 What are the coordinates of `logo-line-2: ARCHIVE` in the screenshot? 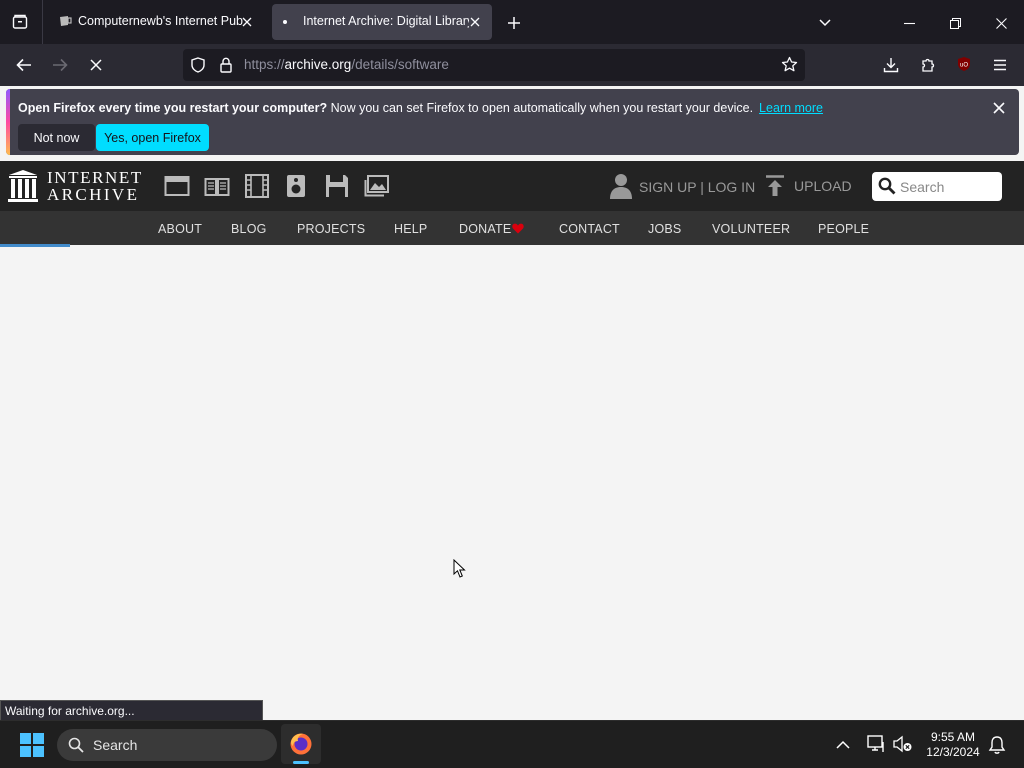 It's located at (93, 194).